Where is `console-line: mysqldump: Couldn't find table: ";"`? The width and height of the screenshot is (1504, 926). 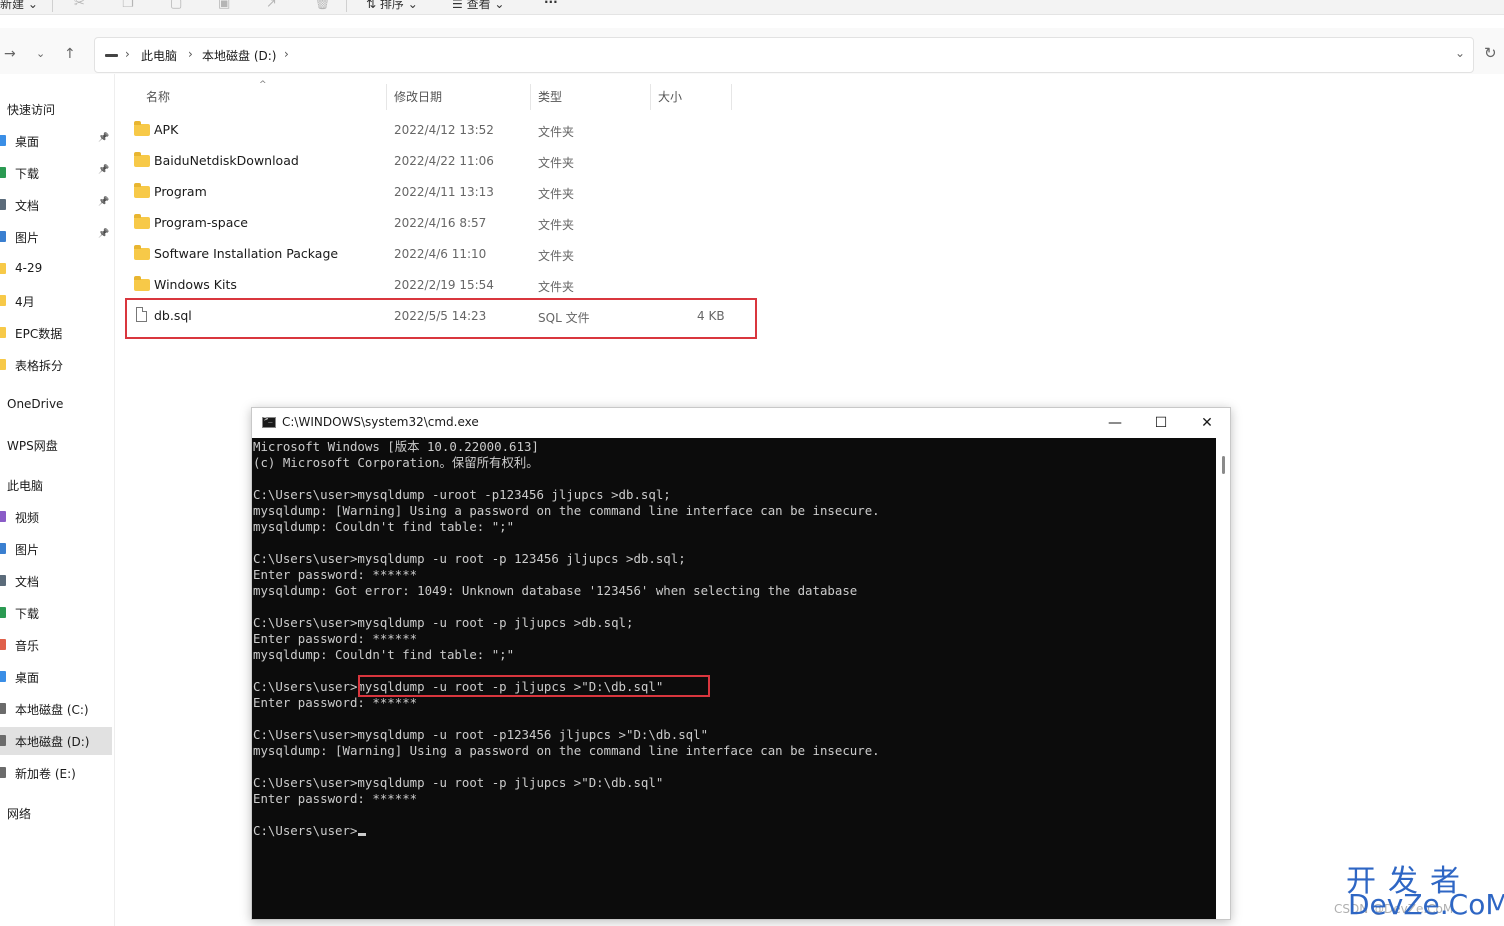
console-line: mysqldump: Couldn't find table: ";" is located at coordinates (566, 527).